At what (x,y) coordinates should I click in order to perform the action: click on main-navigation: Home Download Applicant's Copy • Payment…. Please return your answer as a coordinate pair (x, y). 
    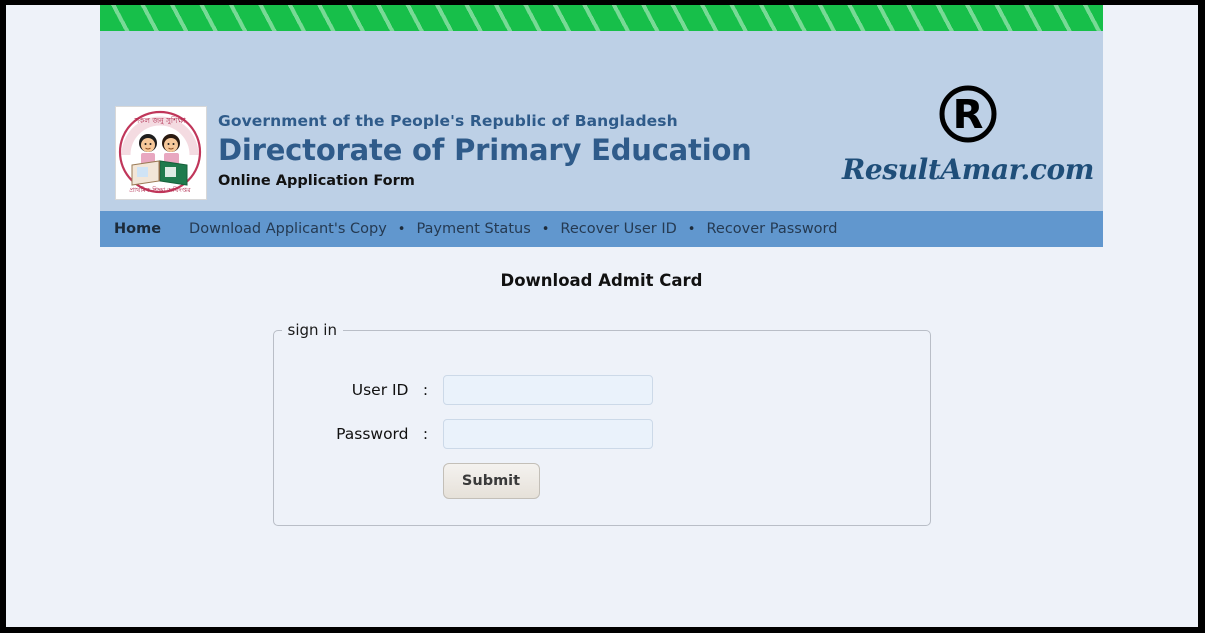
    Looking at the image, I should click on (601, 229).